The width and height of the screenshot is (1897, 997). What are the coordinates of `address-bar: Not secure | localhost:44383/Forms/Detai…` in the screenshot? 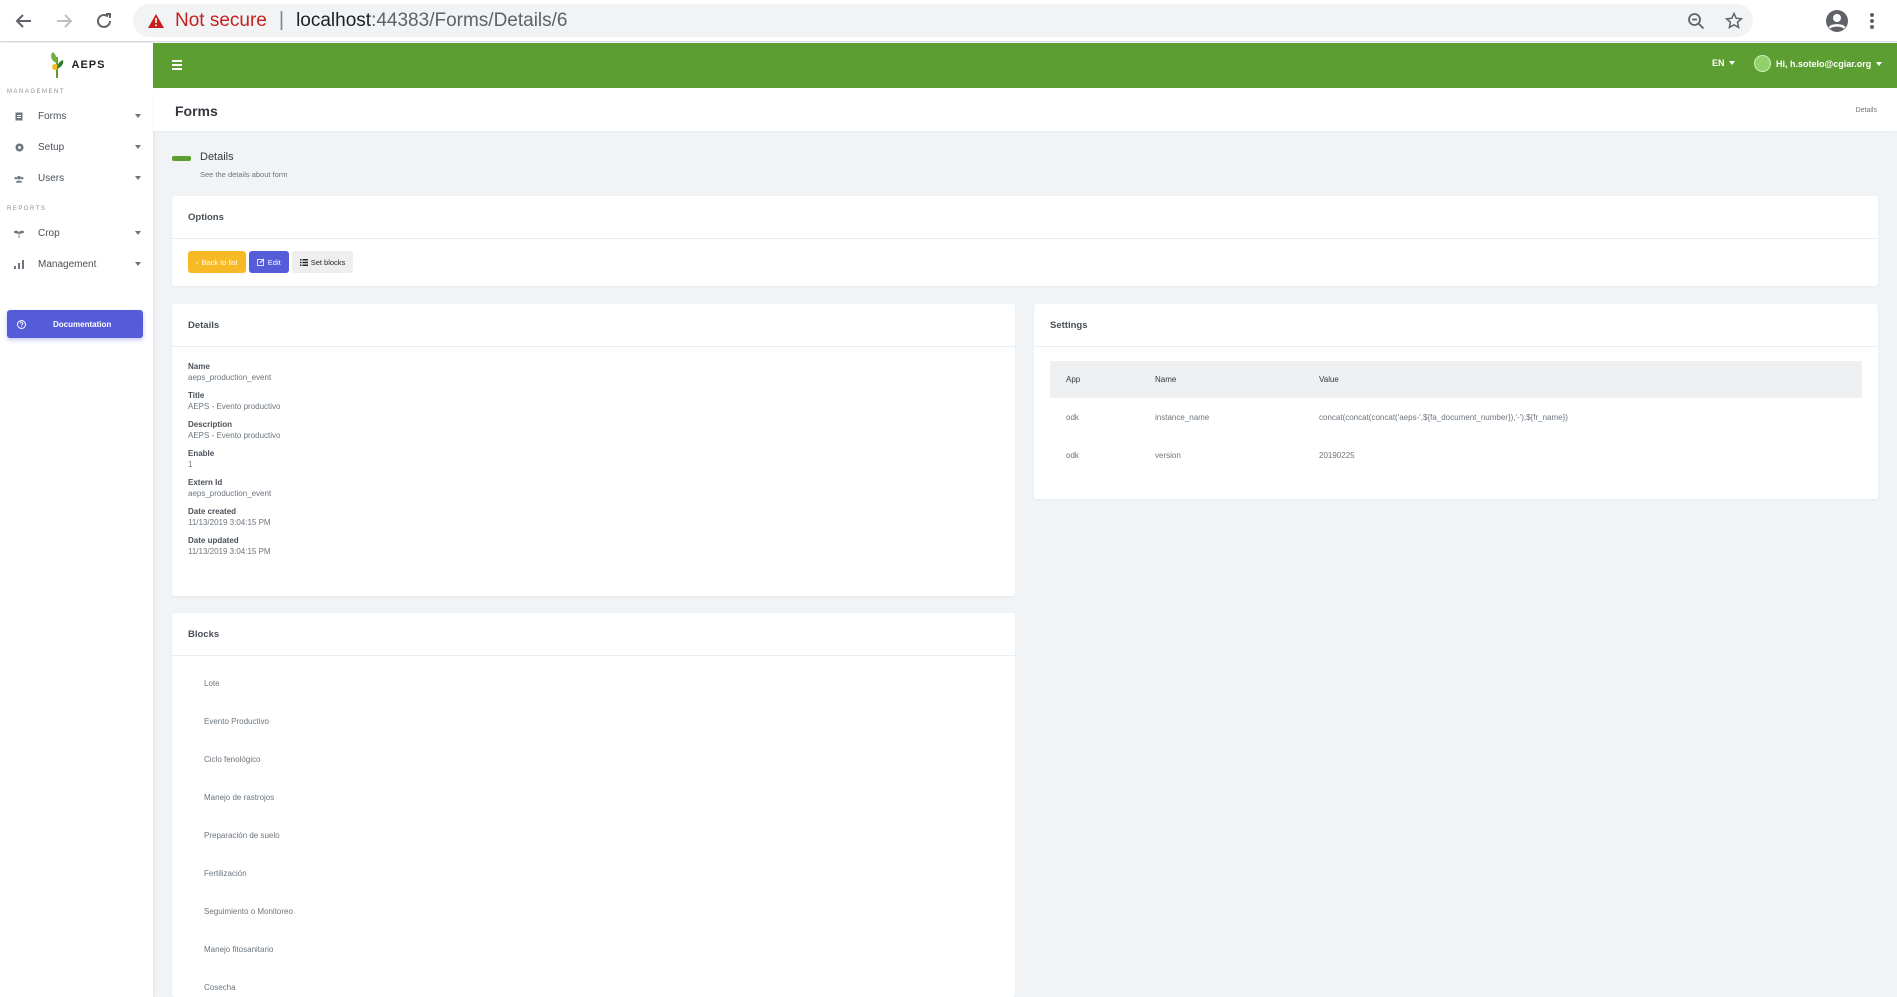 It's located at (943, 20).